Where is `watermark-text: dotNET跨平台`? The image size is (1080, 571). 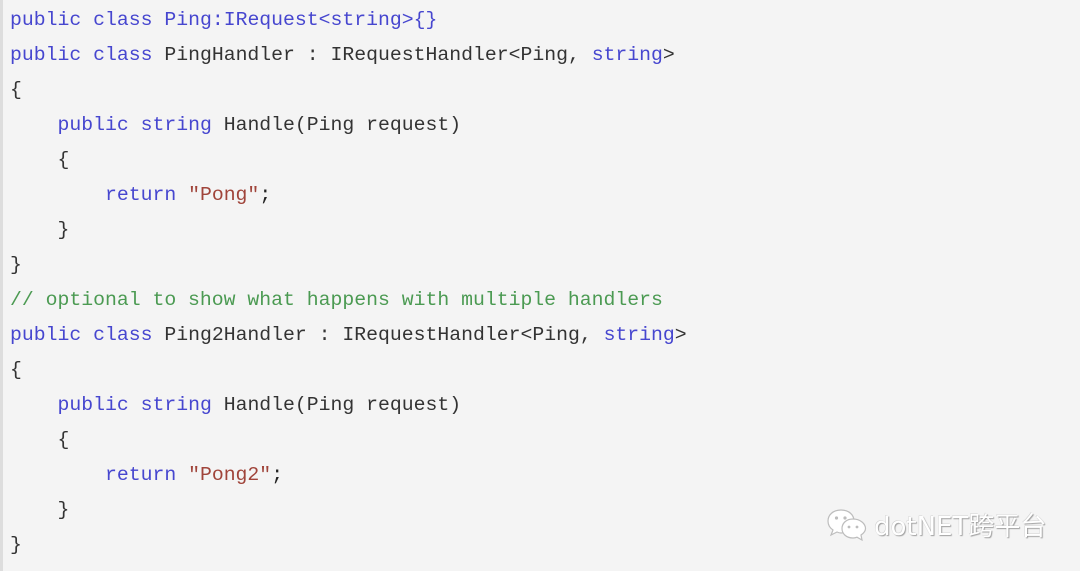 watermark-text: dotNET跨平台 is located at coordinates (960, 526).